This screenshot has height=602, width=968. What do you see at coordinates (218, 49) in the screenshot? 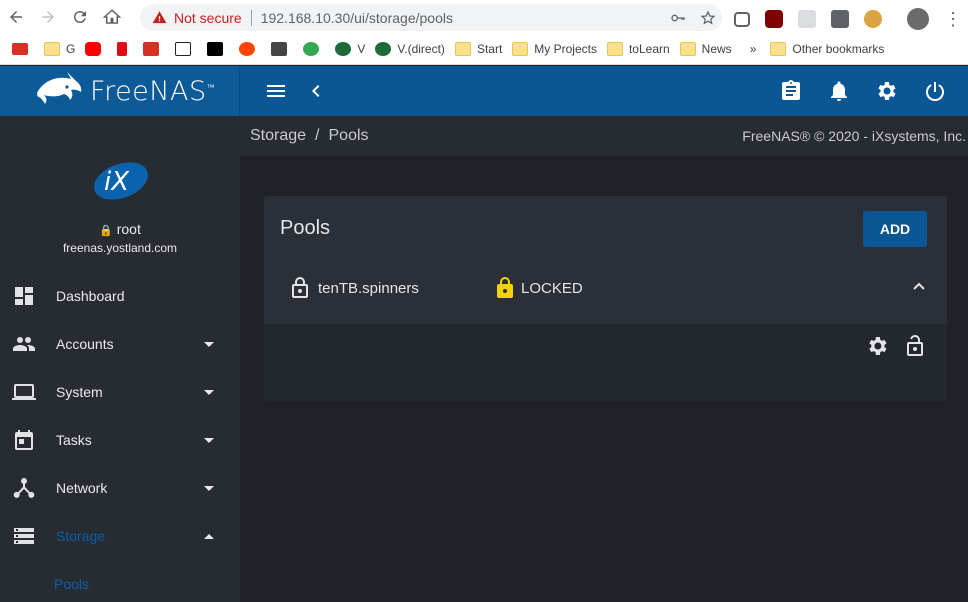
I see `digg-bookmark` at bounding box center [218, 49].